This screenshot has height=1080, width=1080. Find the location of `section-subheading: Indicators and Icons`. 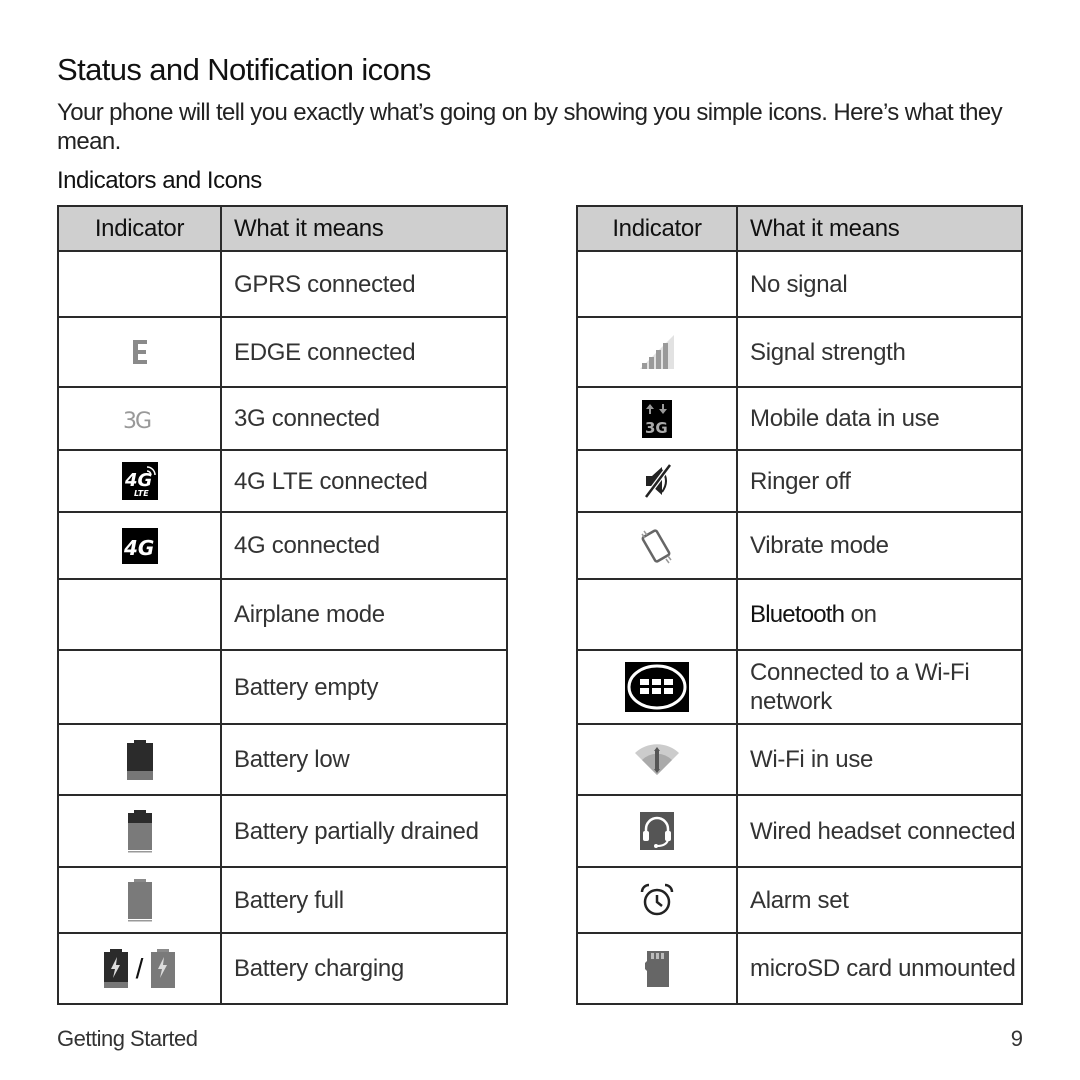

section-subheading: Indicators and Icons is located at coordinates (159, 180).